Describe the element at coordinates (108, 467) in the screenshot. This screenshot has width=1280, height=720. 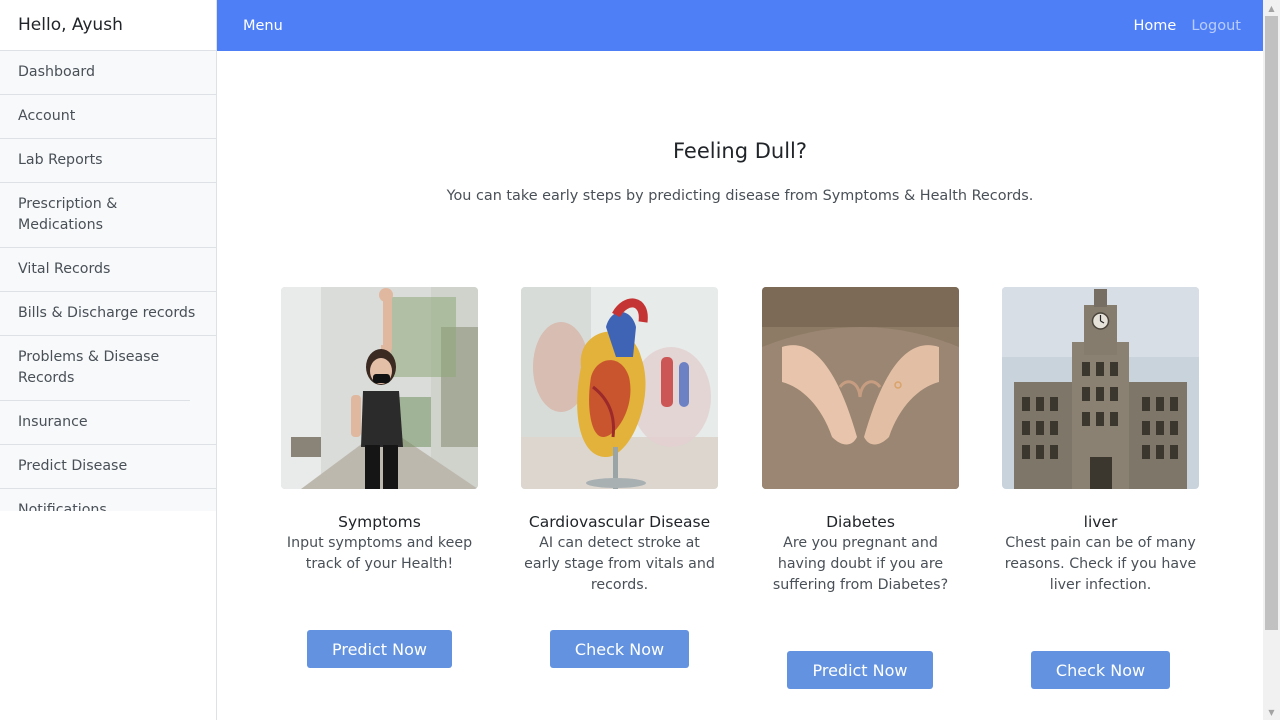
I see `sidebar-item-predict-disease: Predict Disease` at that location.